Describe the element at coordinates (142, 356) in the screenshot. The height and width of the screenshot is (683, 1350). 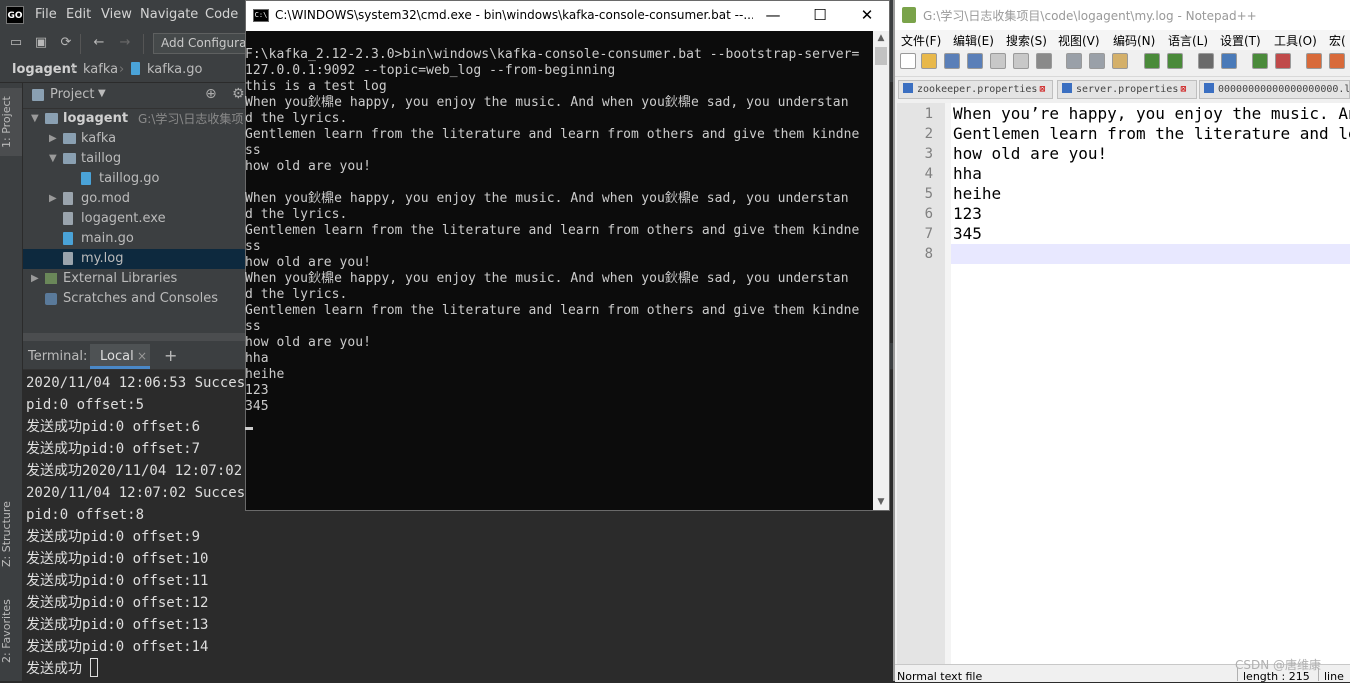
I see `close-icon: ×` at that location.